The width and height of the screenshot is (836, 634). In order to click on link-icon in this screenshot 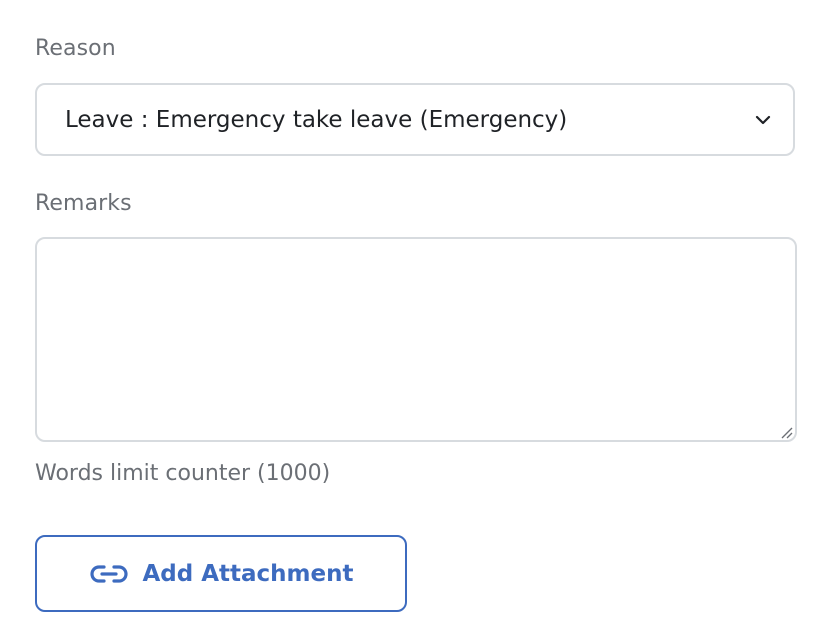, I will do `click(109, 574)`.